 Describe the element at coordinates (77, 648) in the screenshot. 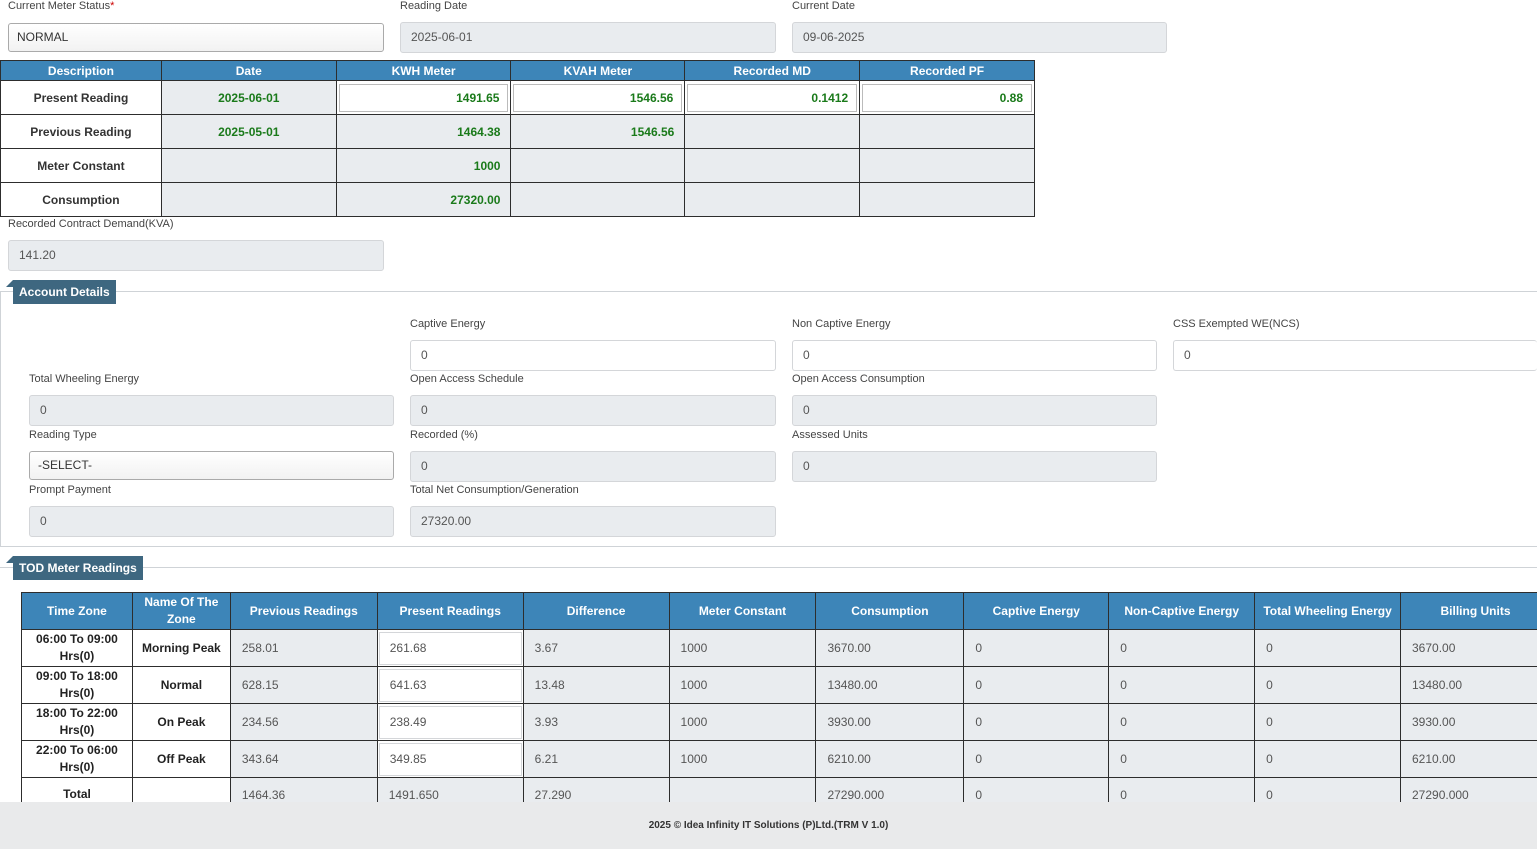

I see `time-zone: 06:00 To 09:00 Hrs(0)` at that location.